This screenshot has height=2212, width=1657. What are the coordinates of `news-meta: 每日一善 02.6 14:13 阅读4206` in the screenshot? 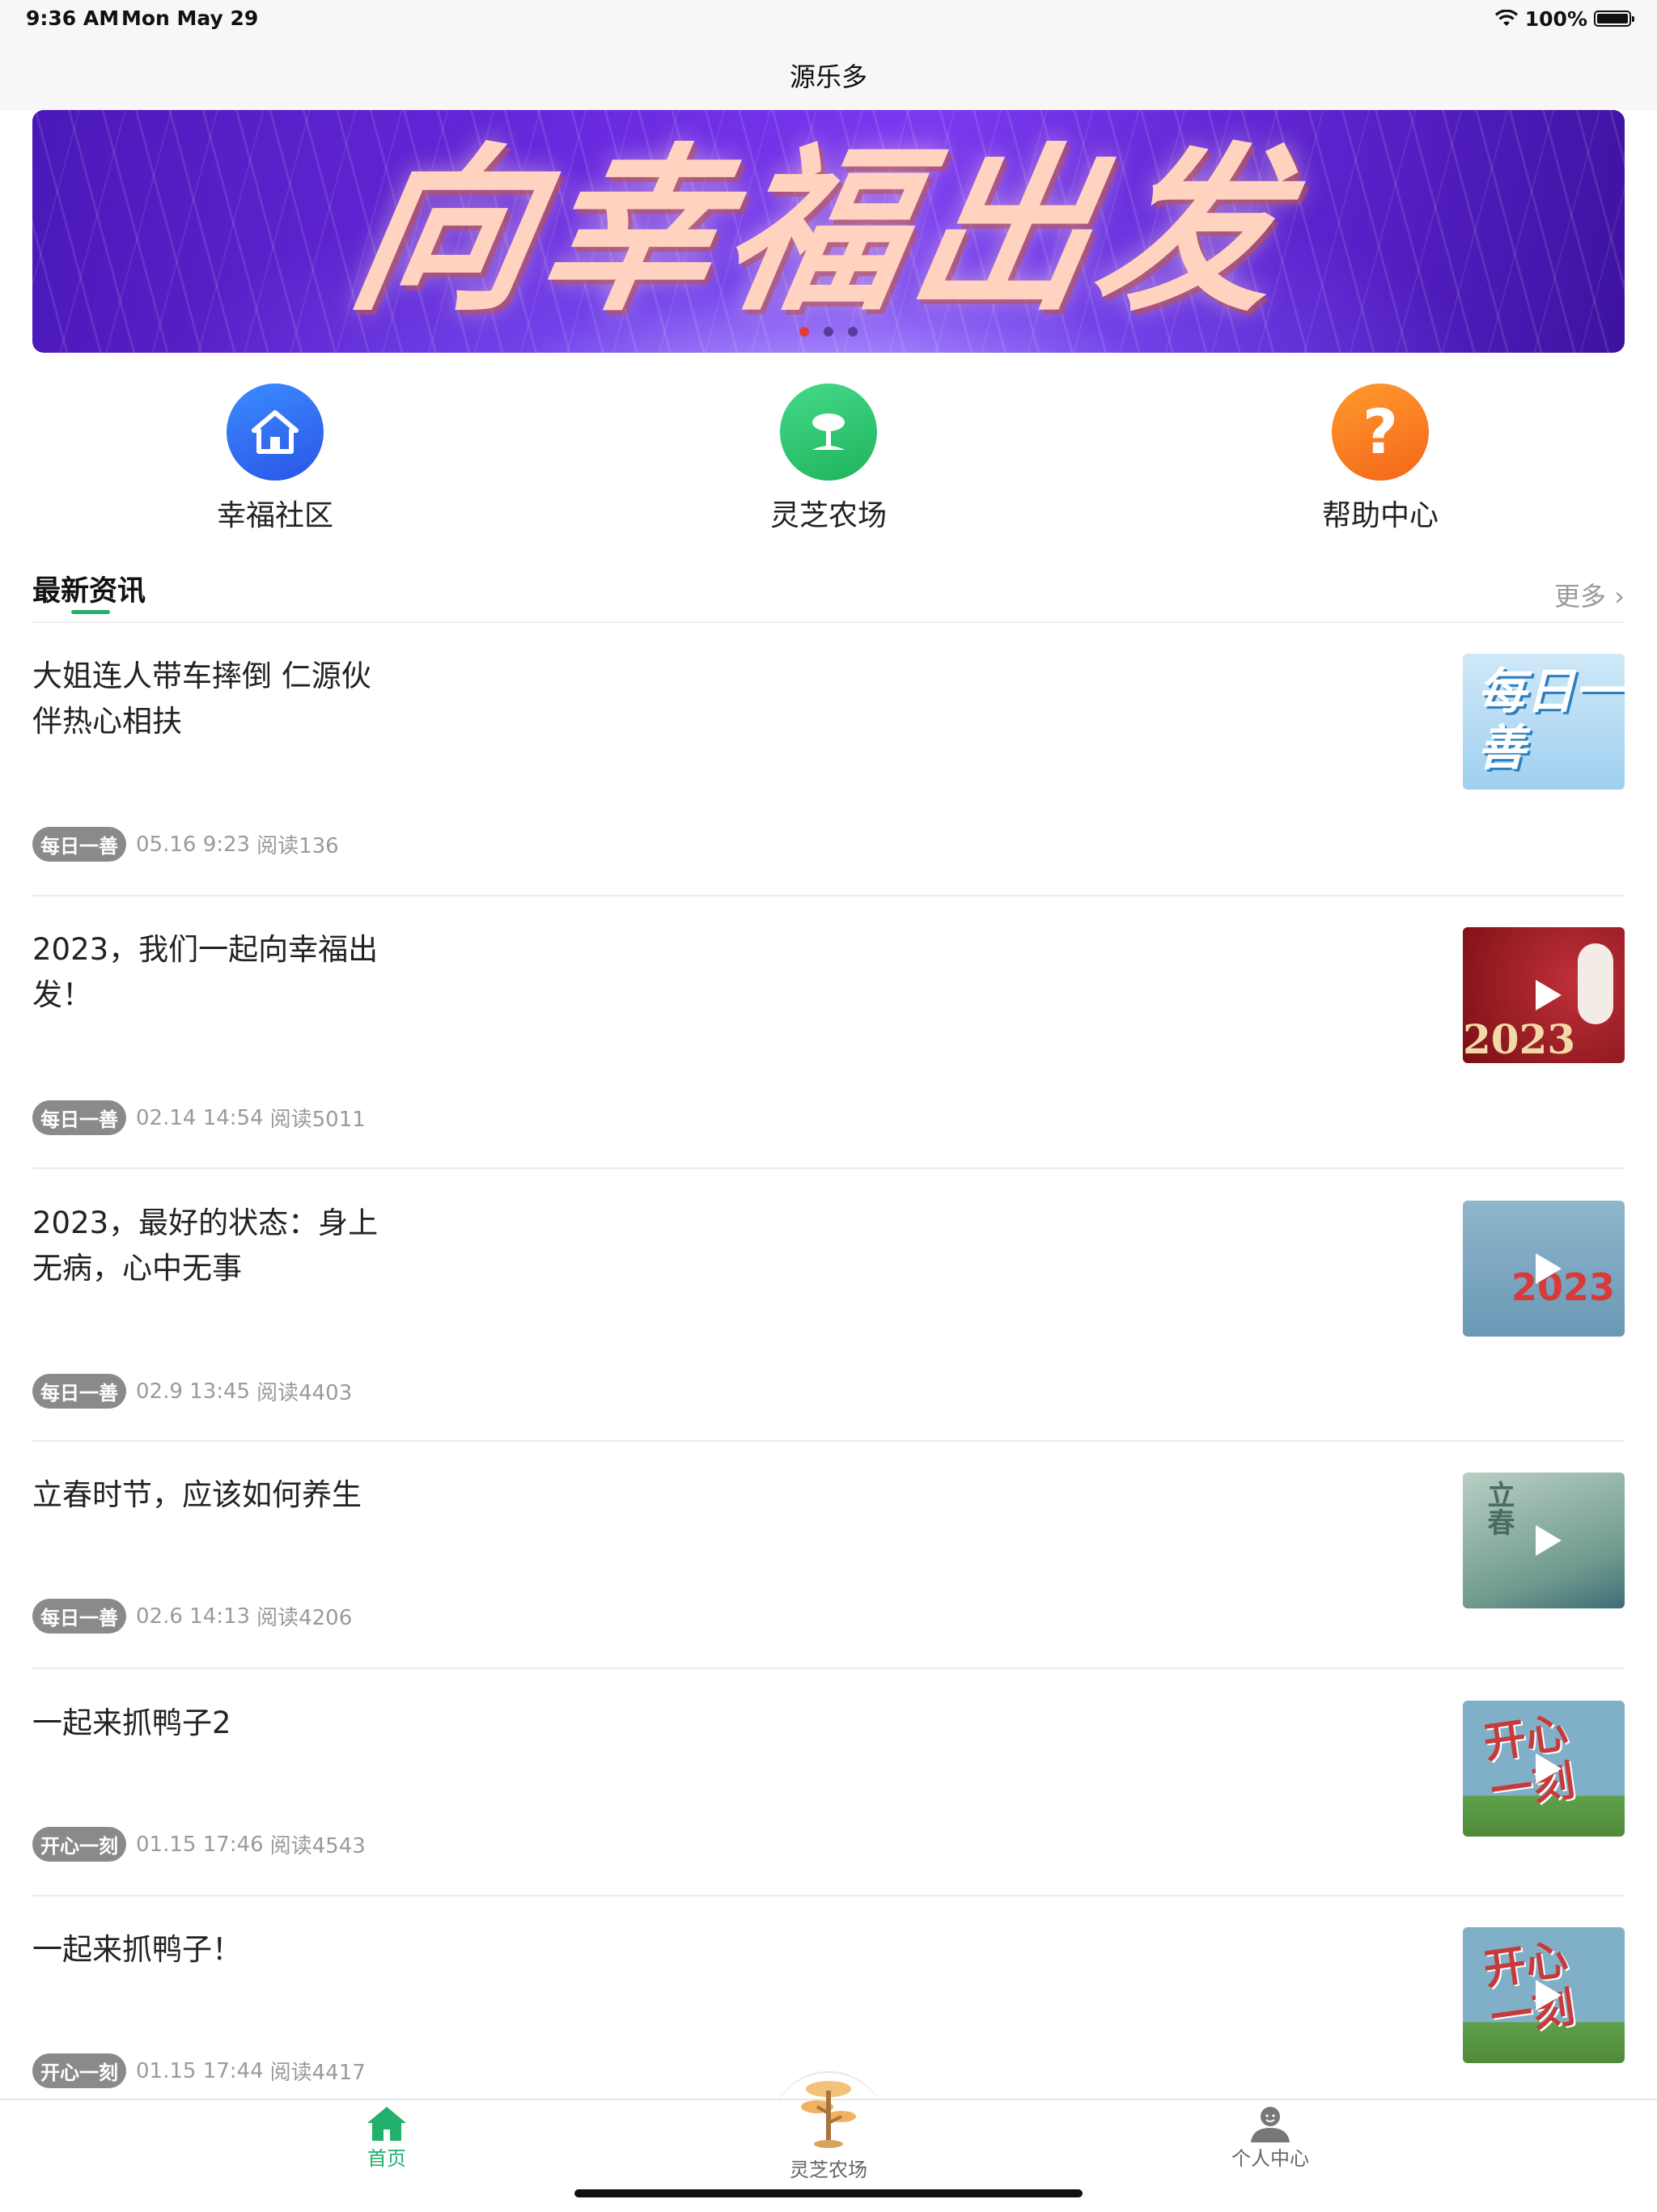 It's located at (192, 1616).